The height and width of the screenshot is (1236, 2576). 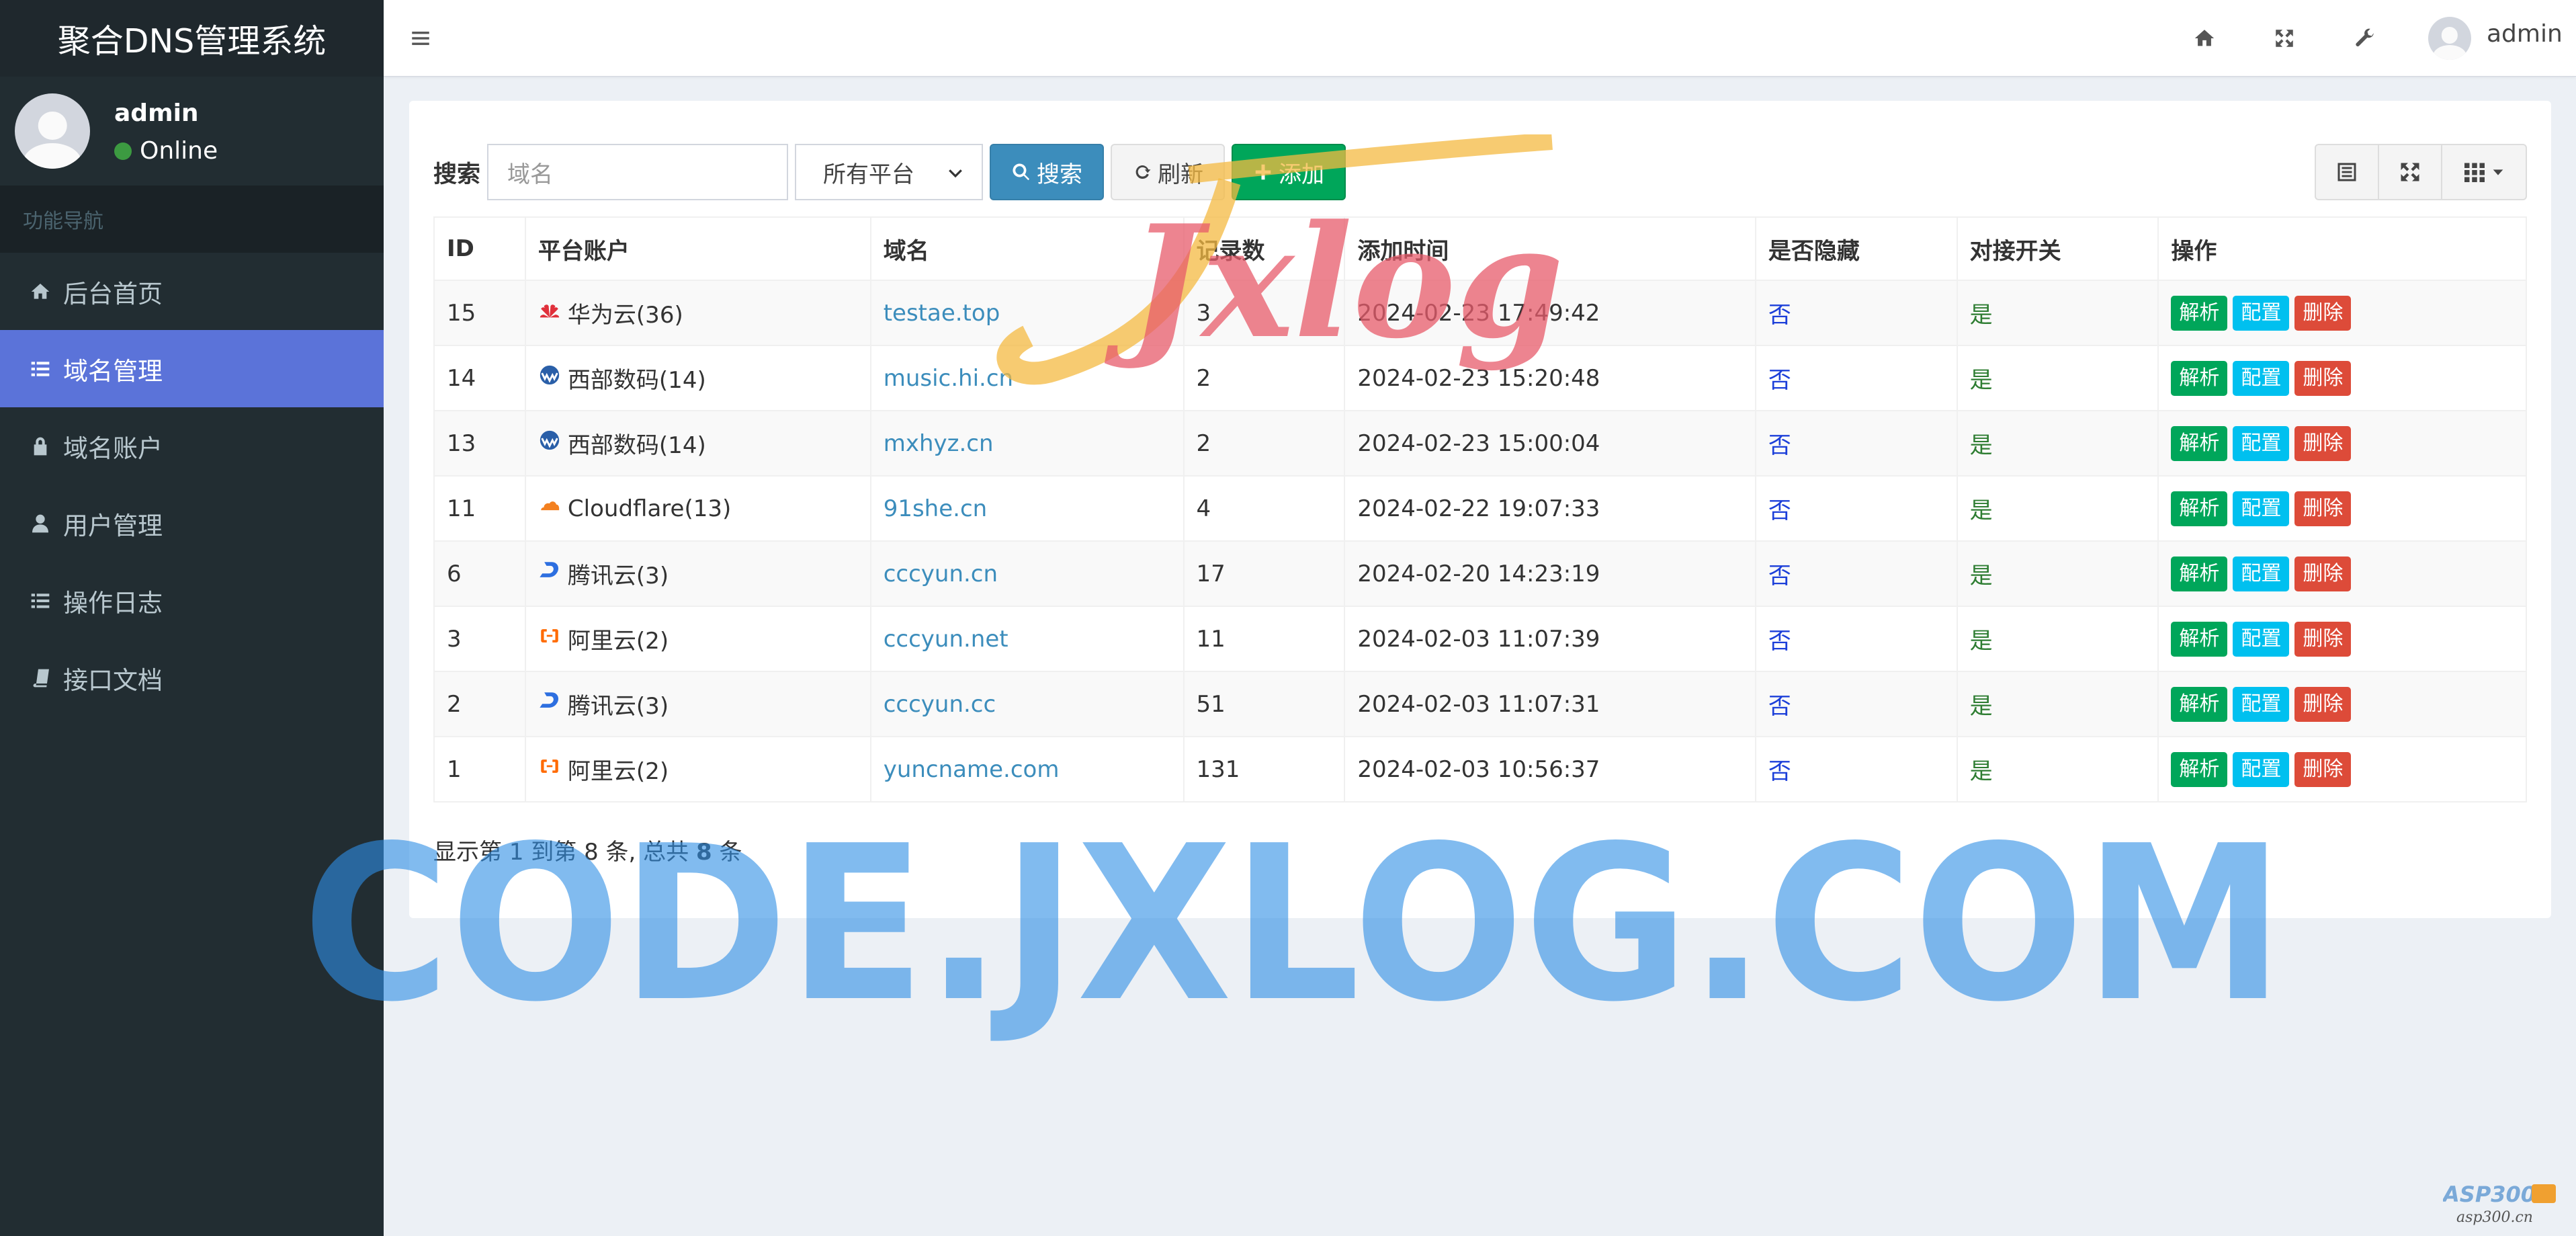 I want to click on add-button: 添加, so click(x=1289, y=172).